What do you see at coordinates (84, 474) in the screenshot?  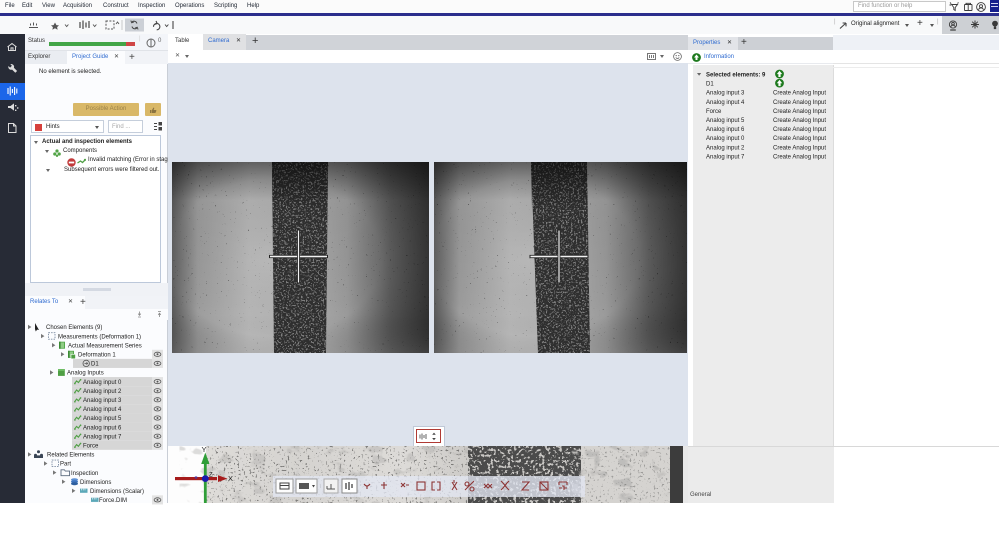 I see `svg-text: Inspection` at bounding box center [84, 474].